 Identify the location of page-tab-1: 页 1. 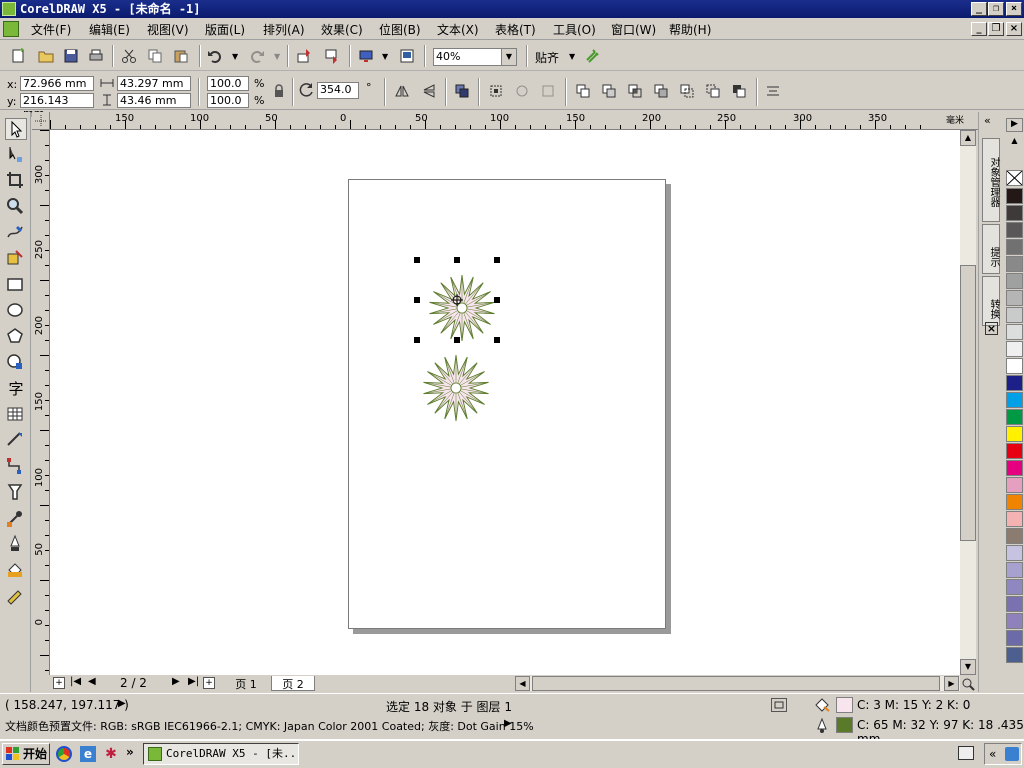
(246, 683).